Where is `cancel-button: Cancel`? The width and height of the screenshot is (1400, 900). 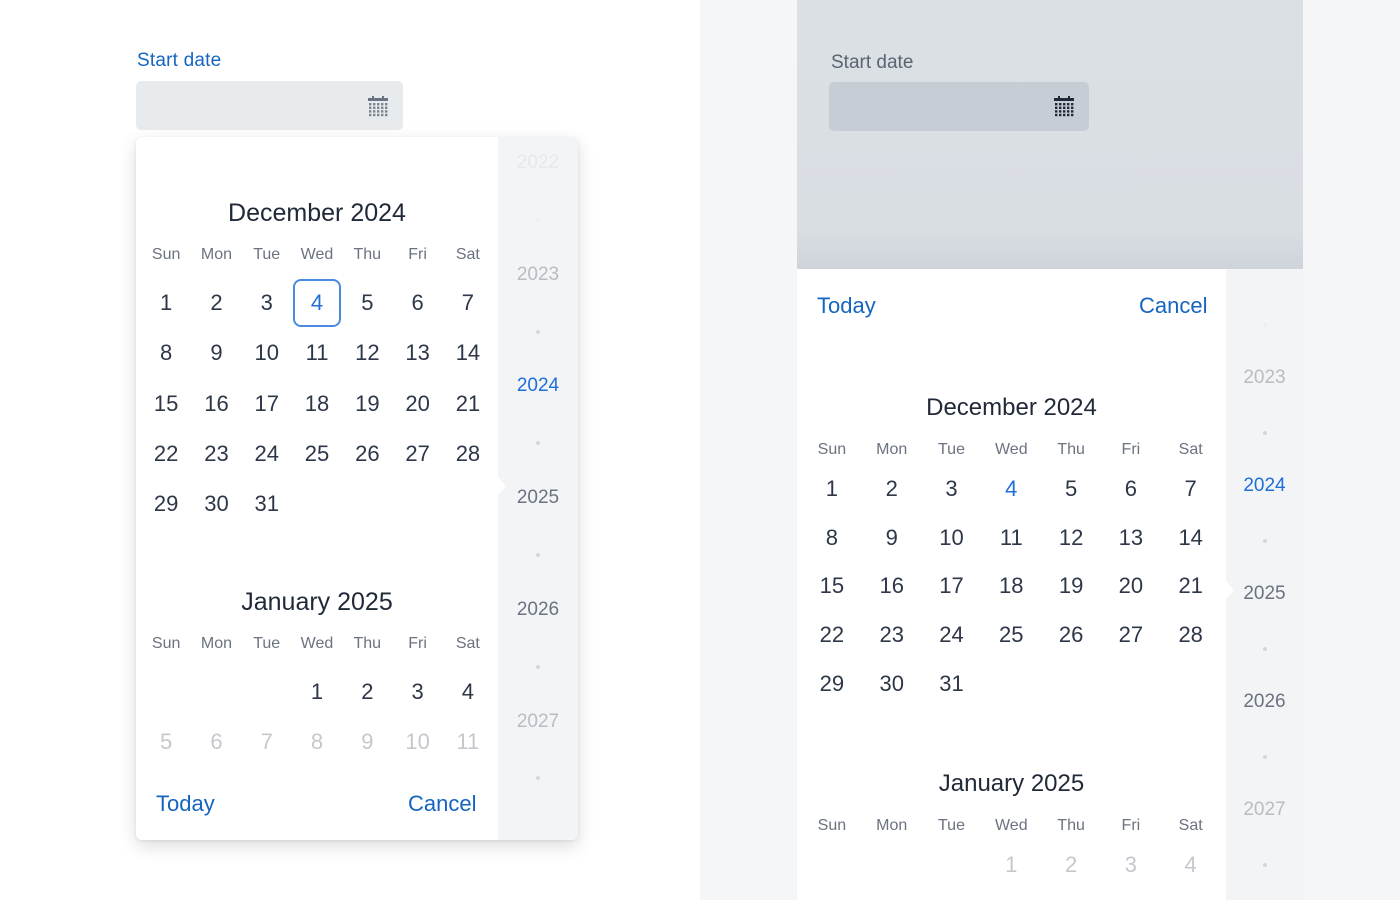 cancel-button: Cancel is located at coordinates (442, 804).